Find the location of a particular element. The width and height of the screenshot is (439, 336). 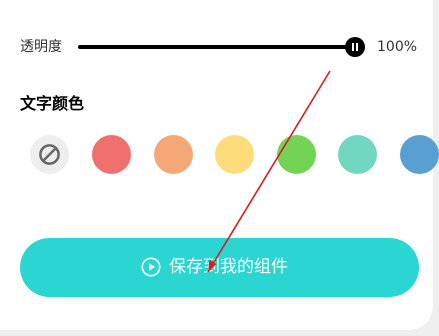

color-swatch-teal is located at coordinates (357, 154).